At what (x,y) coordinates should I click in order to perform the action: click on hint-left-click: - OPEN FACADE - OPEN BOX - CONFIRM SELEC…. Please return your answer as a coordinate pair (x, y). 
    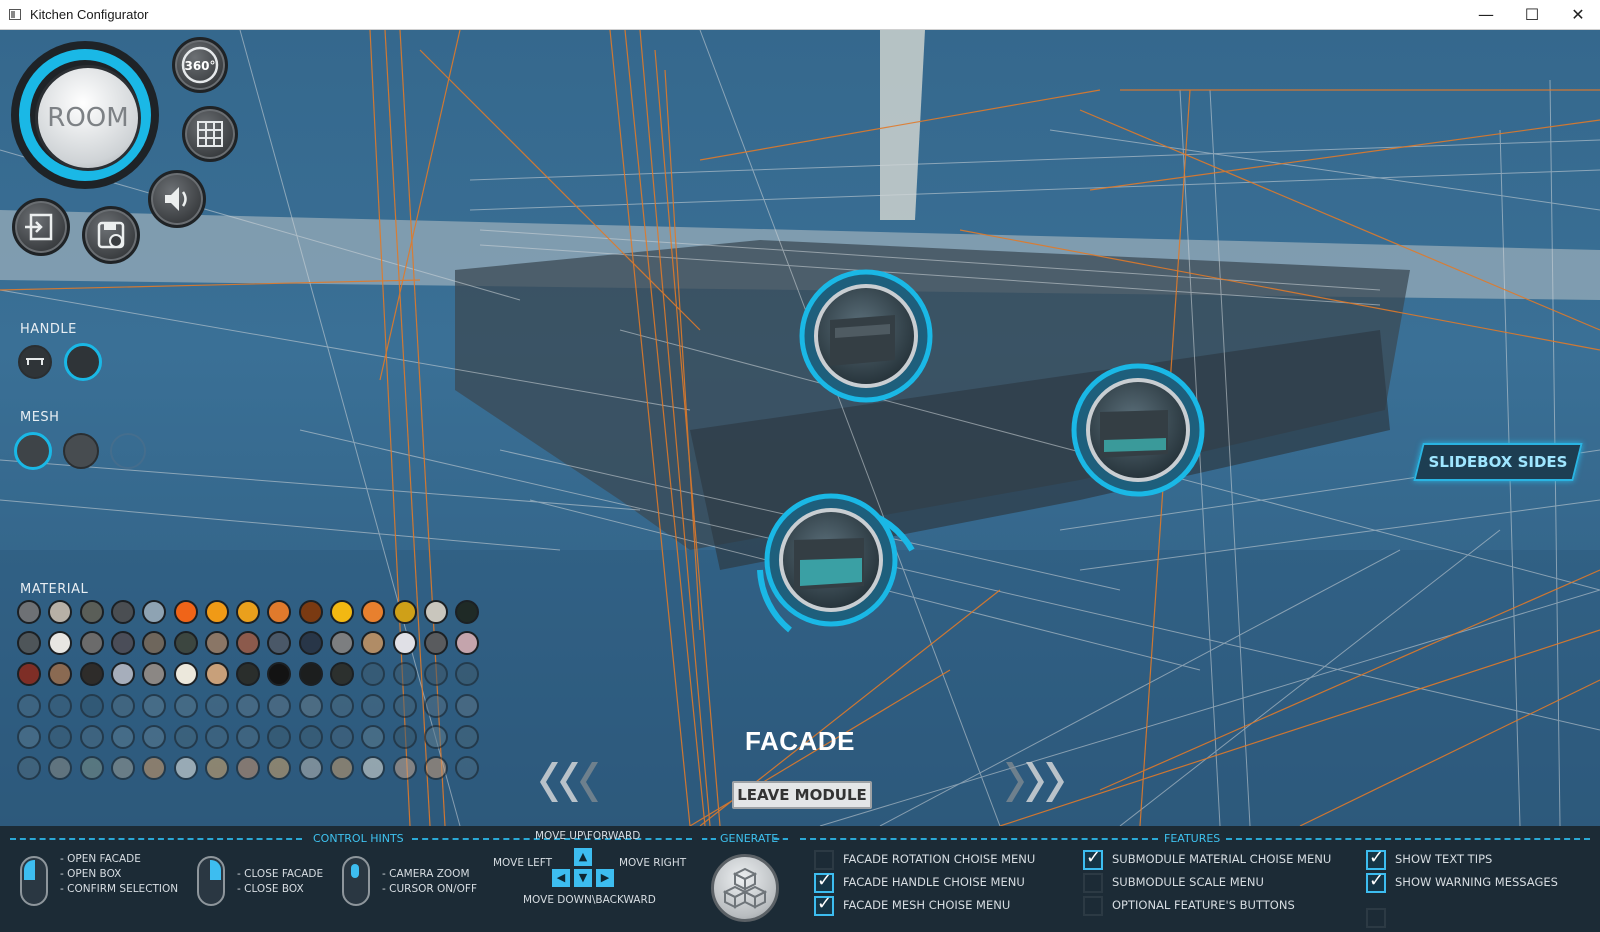
    Looking at the image, I should click on (119, 874).